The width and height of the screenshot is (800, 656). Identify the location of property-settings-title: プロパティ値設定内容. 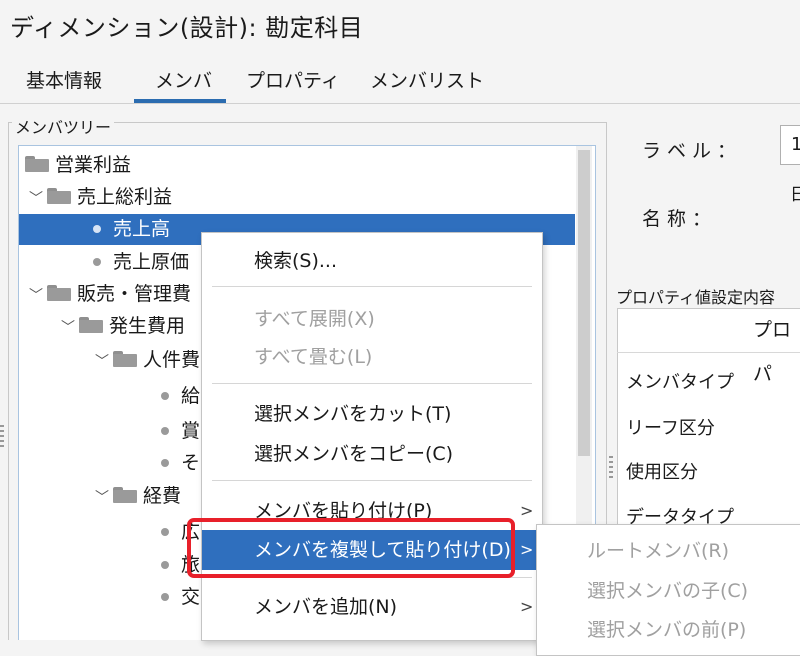
(696, 297).